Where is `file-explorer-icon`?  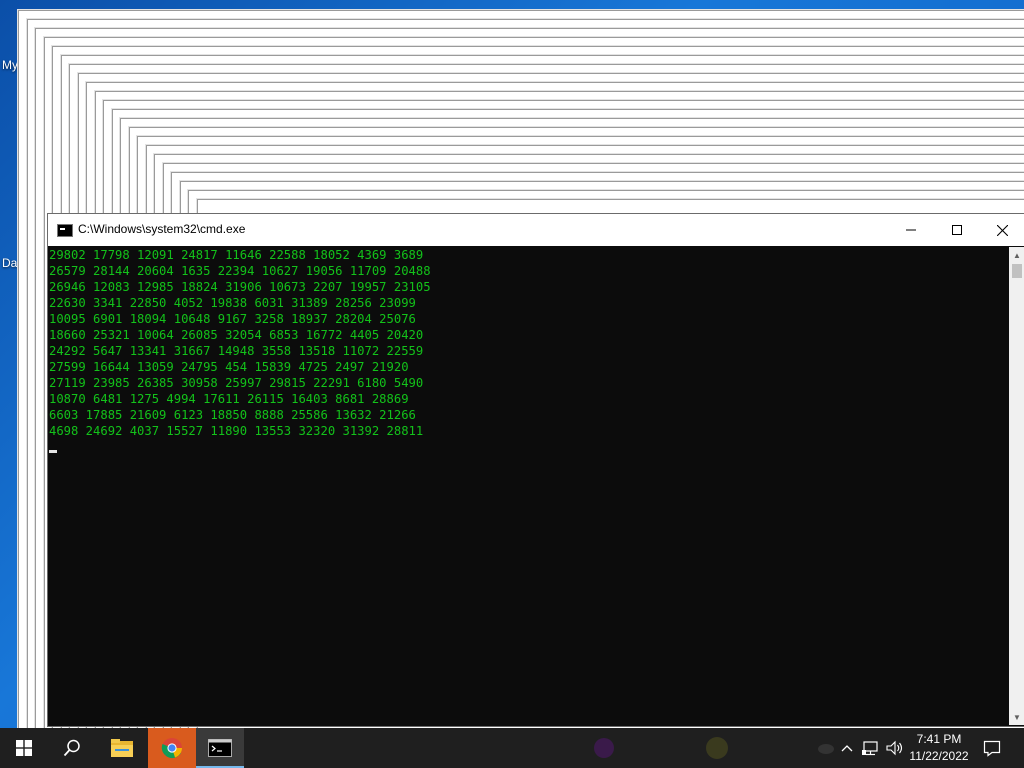 file-explorer-icon is located at coordinates (122, 748).